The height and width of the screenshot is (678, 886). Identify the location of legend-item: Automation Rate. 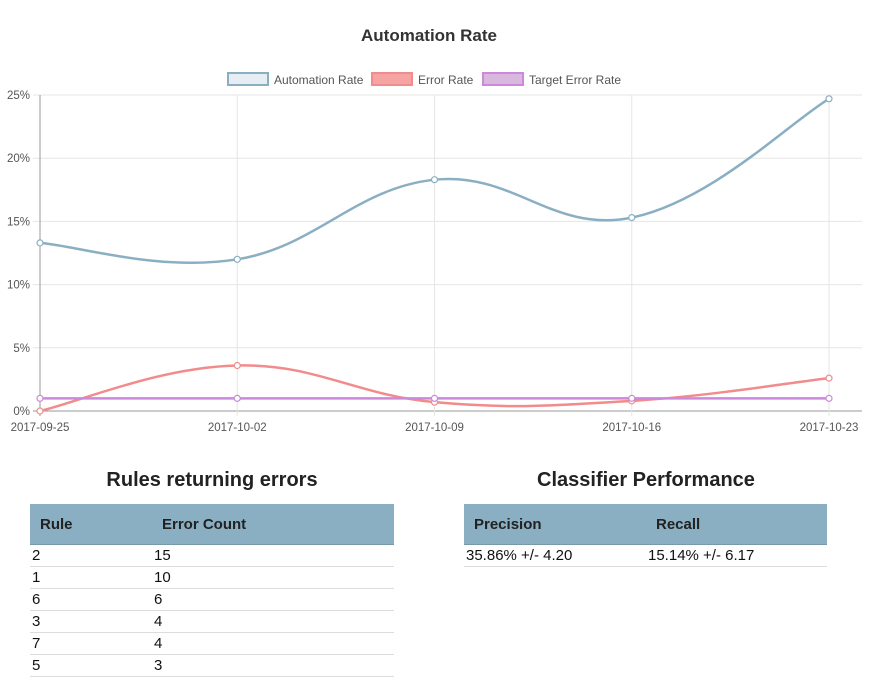
(295, 79).